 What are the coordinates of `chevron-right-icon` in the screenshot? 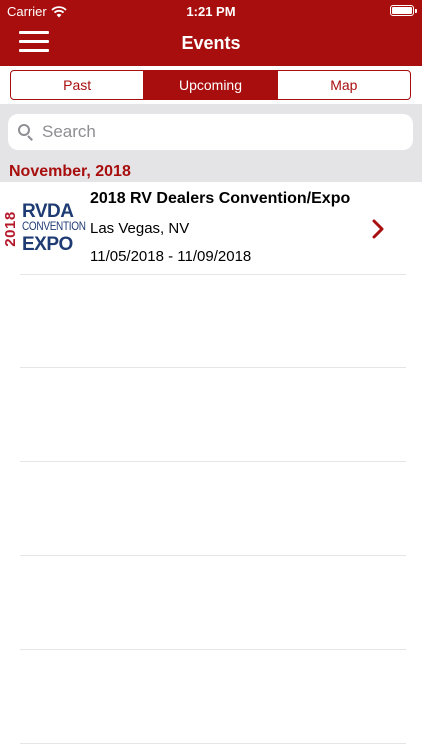 It's located at (378, 229).